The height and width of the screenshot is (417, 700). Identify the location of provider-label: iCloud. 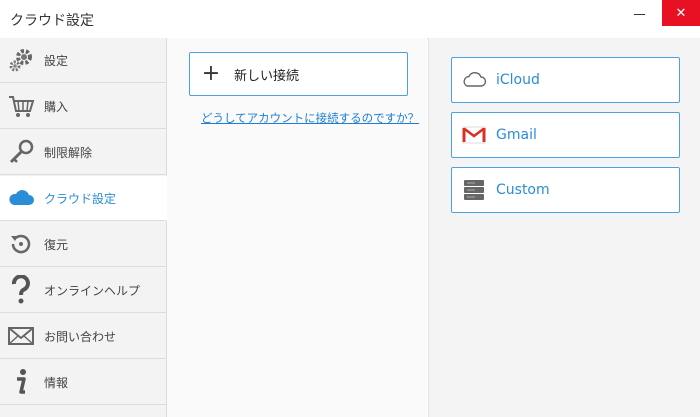
(518, 80).